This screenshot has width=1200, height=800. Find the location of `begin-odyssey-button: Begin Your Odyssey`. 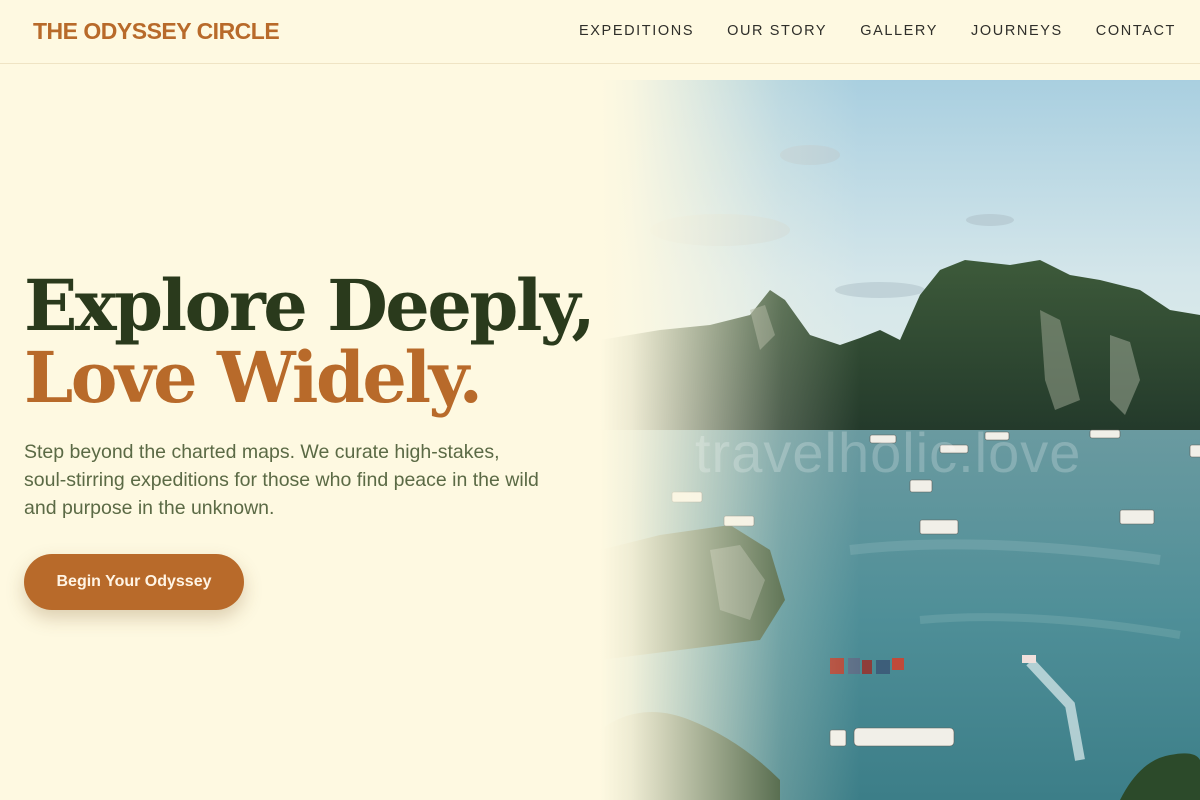

begin-odyssey-button: Begin Your Odyssey is located at coordinates (134, 582).